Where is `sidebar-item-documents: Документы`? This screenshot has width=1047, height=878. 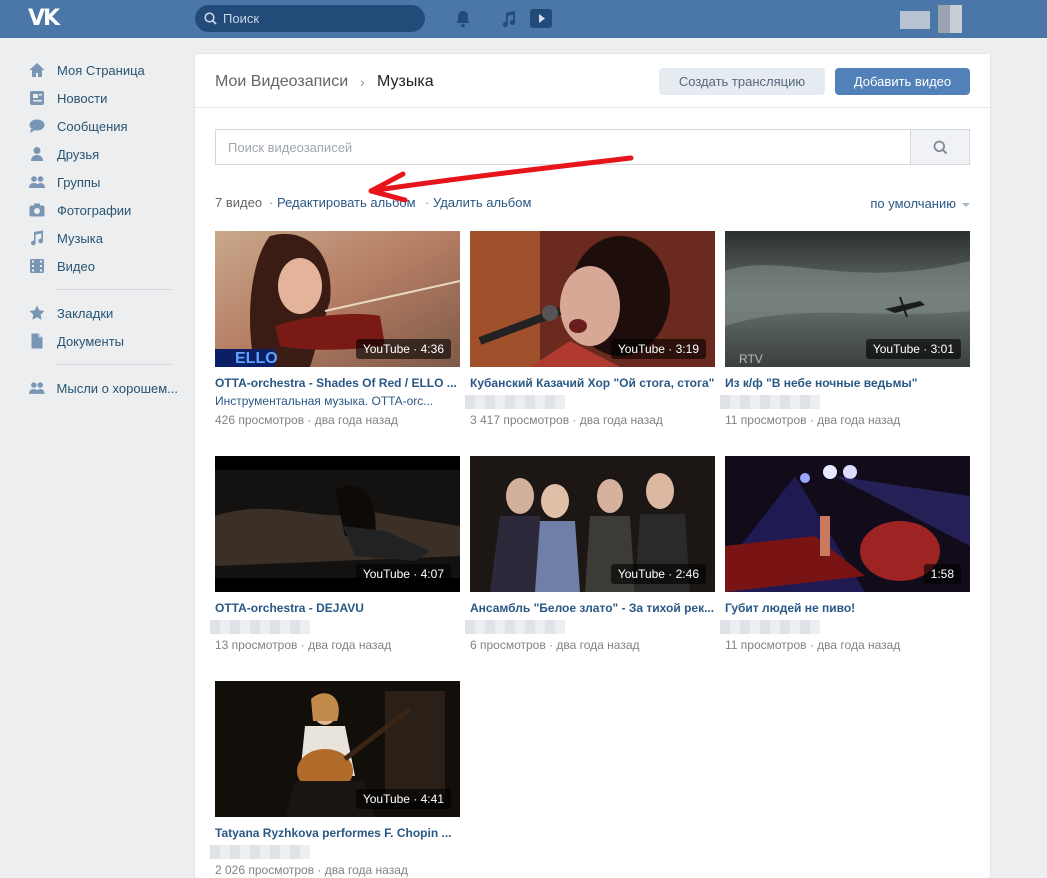 sidebar-item-documents: Документы is located at coordinates (103, 341).